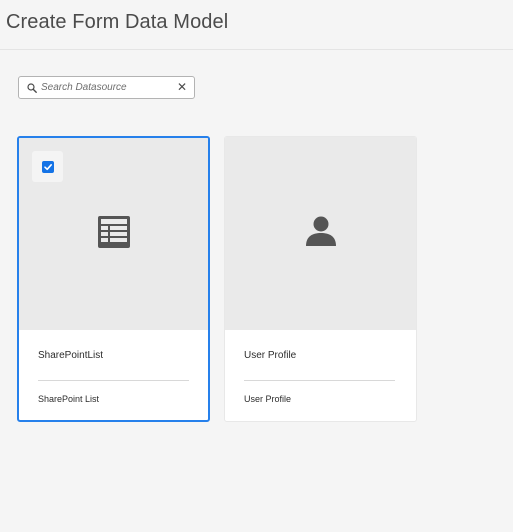 This screenshot has height=532, width=513. Describe the element at coordinates (182, 87) in the screenshot. I see `close-icon: ✕` at that location.